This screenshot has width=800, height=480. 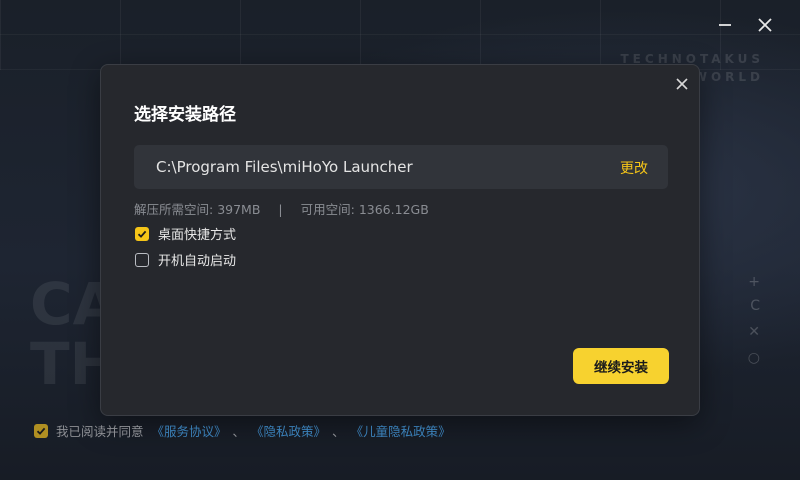 What do you see at coordinates (100, 431) in the screenshot?
I see `agreement-prefix: 我已阅读并同意` at bounding box center [100, 431].